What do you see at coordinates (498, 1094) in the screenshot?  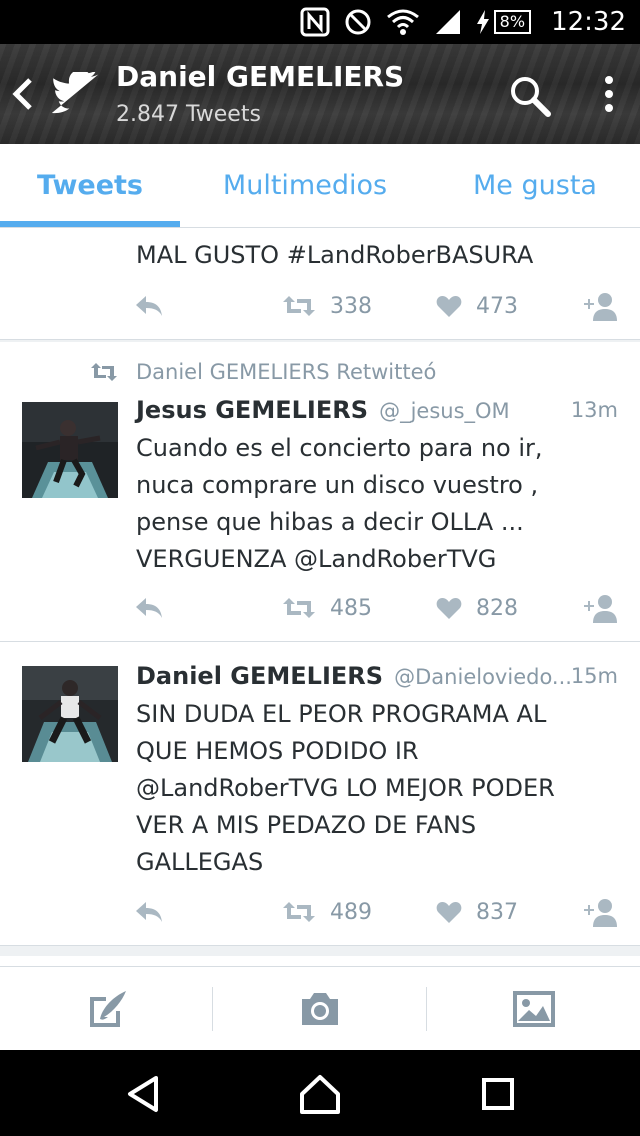 I see `recents-nav-icon` at bounding box center [498, 1094].